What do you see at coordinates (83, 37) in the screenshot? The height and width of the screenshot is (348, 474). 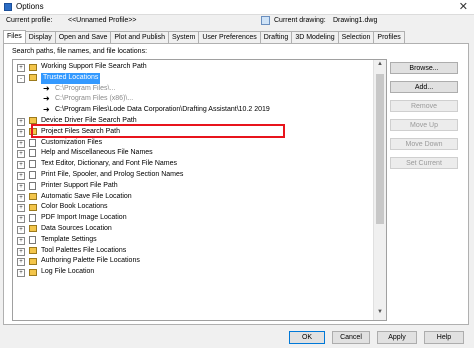 I see `tab-open-and-save: Open and Save` at bounding box center [83, 37].